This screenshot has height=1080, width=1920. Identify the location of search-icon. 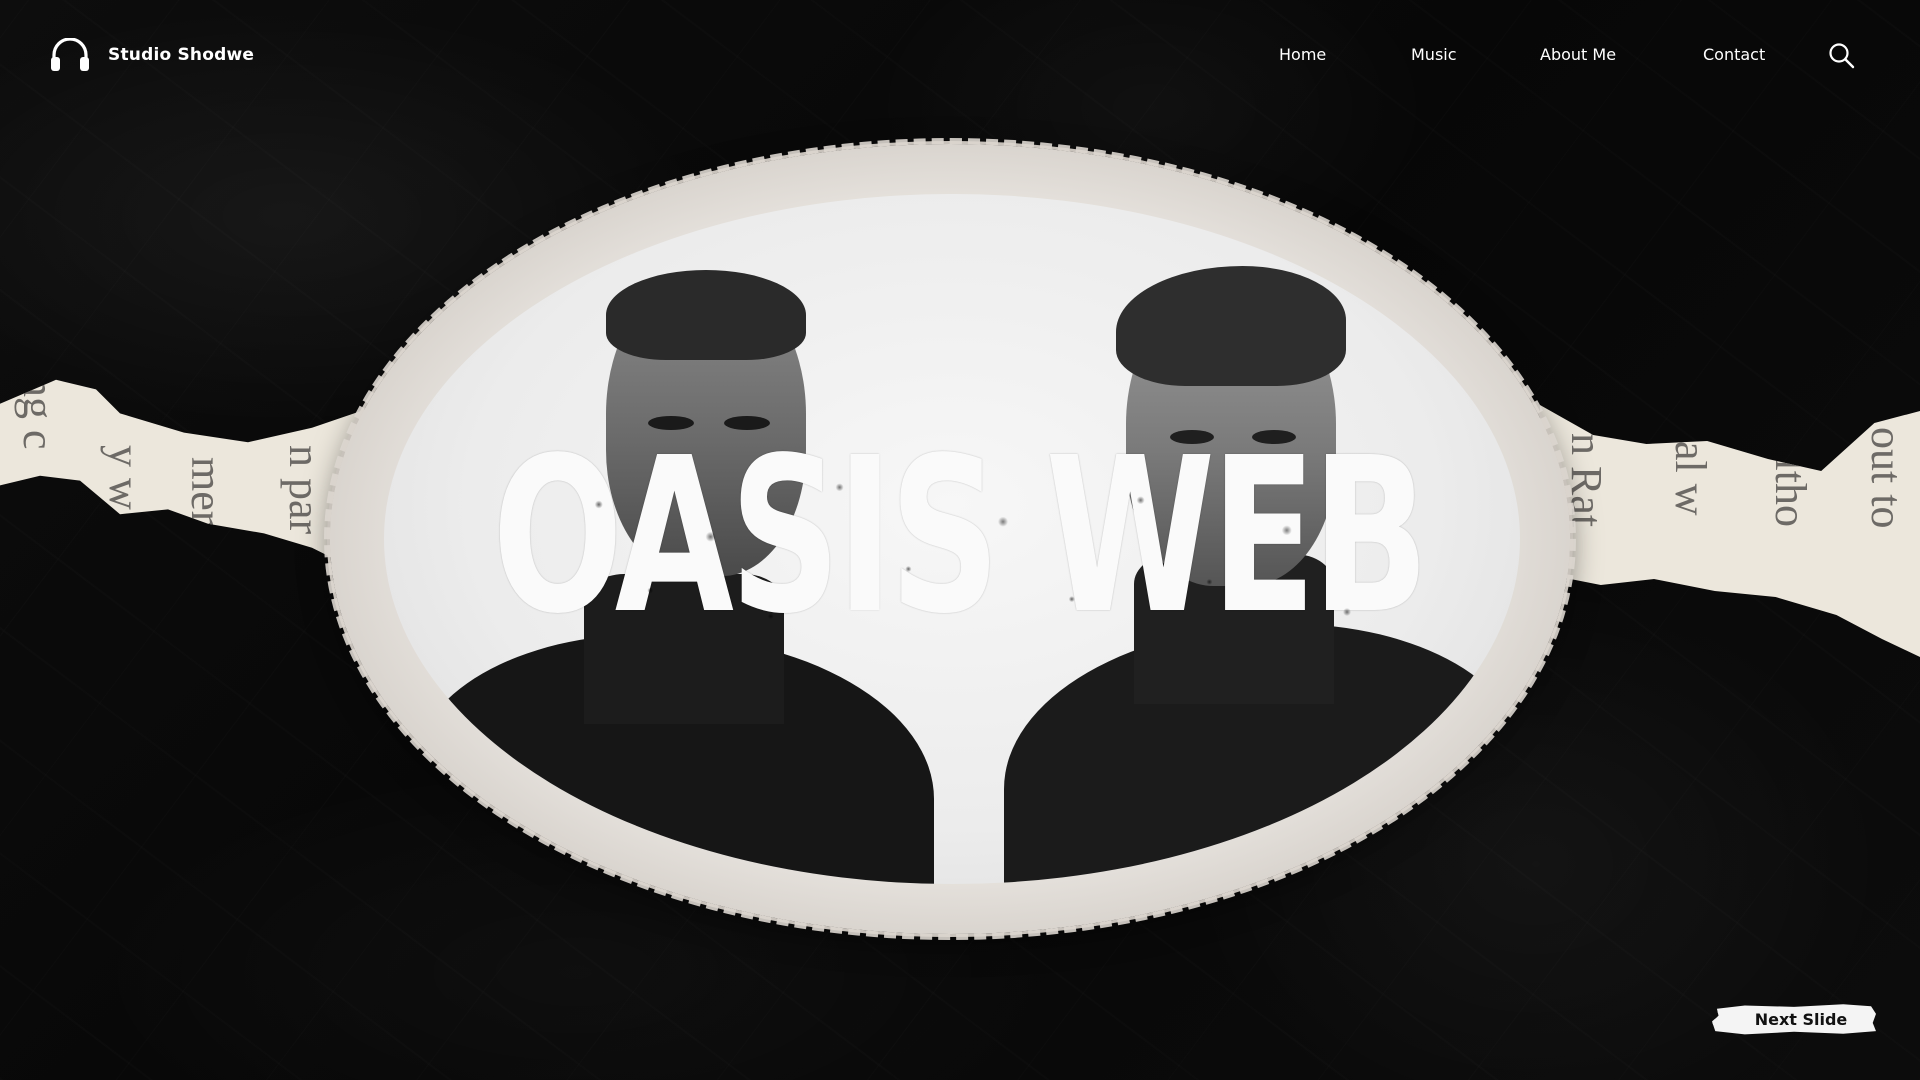
(1842, 58).